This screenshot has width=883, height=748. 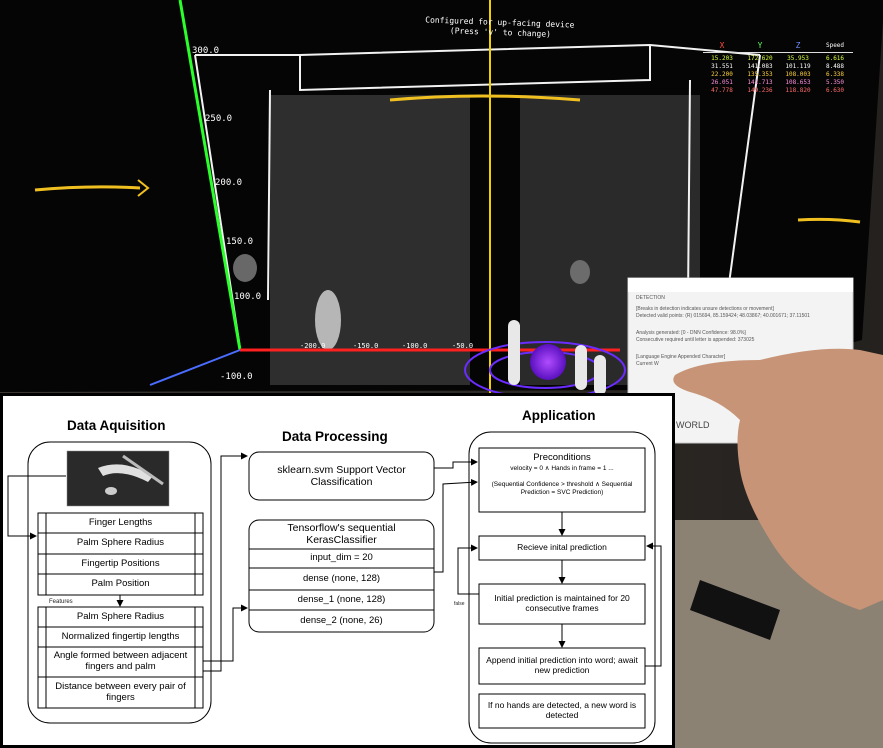 What do you see at coordinates (120, 616) in the screenshot?
I see `feature-palm-sphere-radius: Palm Sphere Radius` at bounding box center [120, 616].